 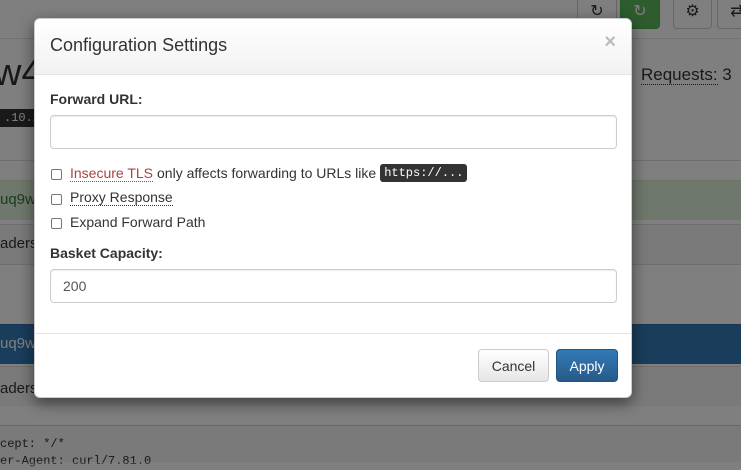 What do you see at coordinates (56, 199) in the screenshot?
I see `proxy-response-checkbox` at bounding box center [56, 199].